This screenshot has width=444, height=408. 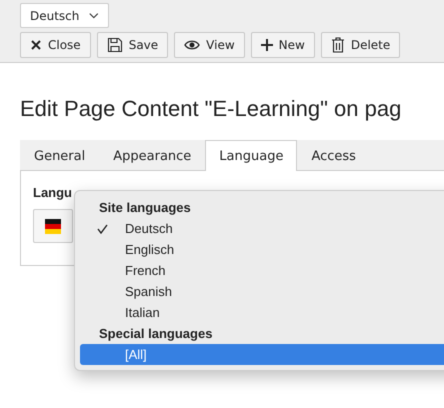 I want to click on menu-group-header: Site languages, so click(x=145, y=208).